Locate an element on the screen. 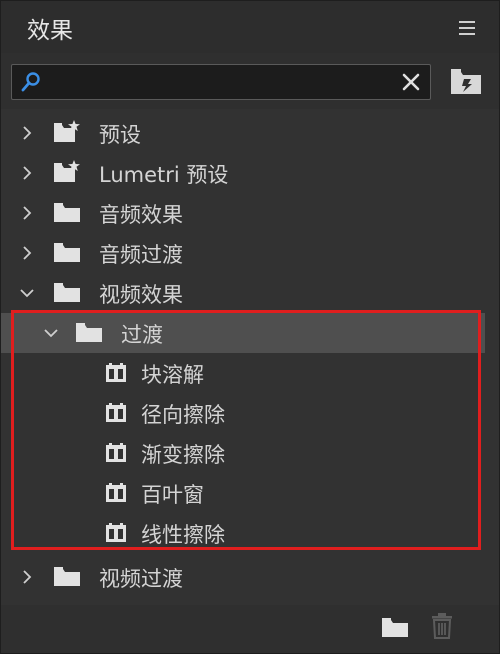 Image resolution: width=500 pixels, height=654 pixels. search-box is located at coordinates (221, 82).